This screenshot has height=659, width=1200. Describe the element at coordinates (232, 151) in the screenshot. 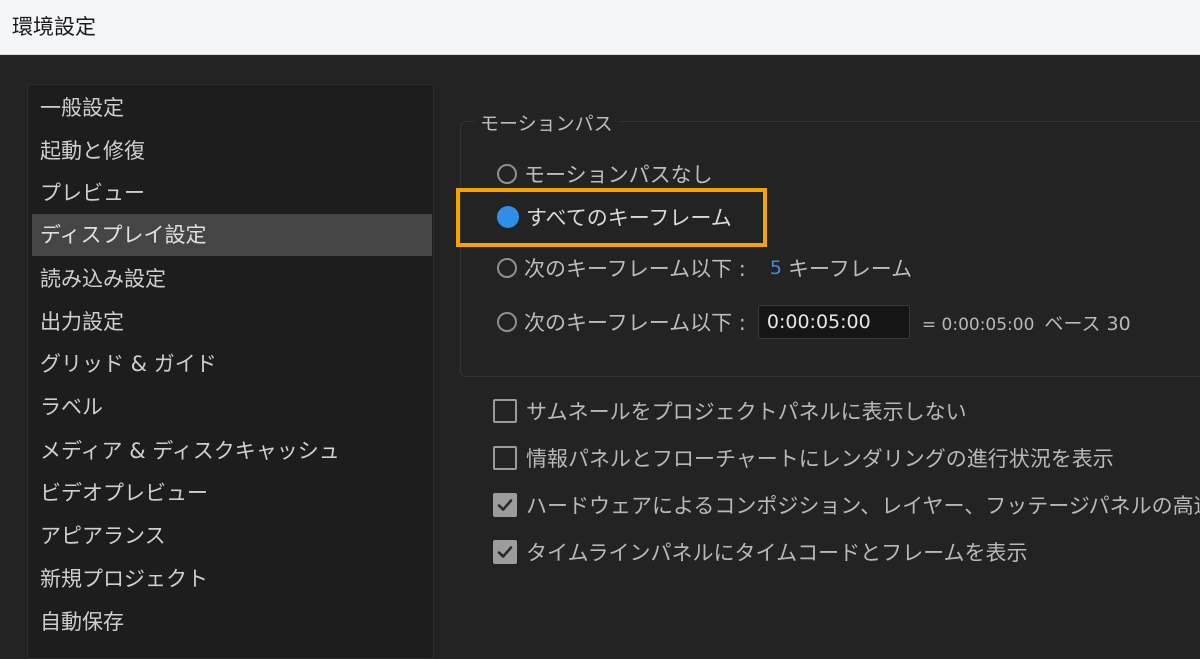

I see `sidebar-item-startup-repair: 起動と修復` at that location.